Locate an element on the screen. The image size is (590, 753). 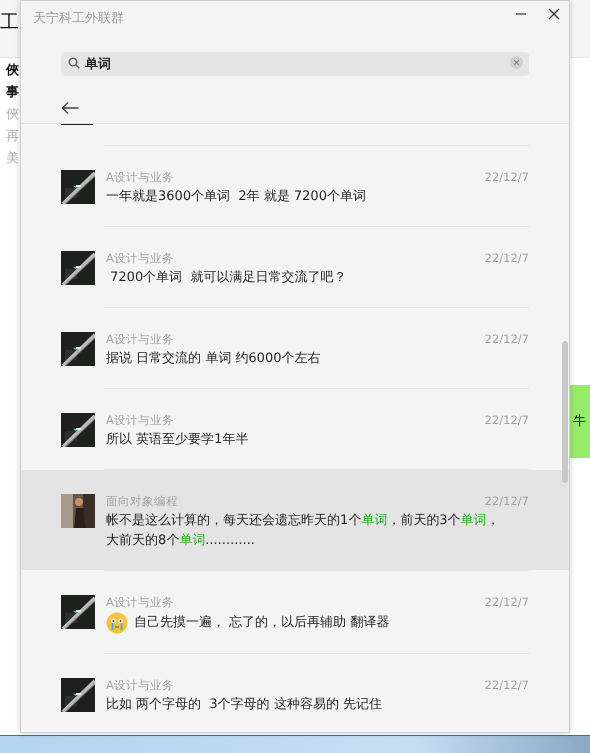
avatar-edge is located at coordinates (77, 124).